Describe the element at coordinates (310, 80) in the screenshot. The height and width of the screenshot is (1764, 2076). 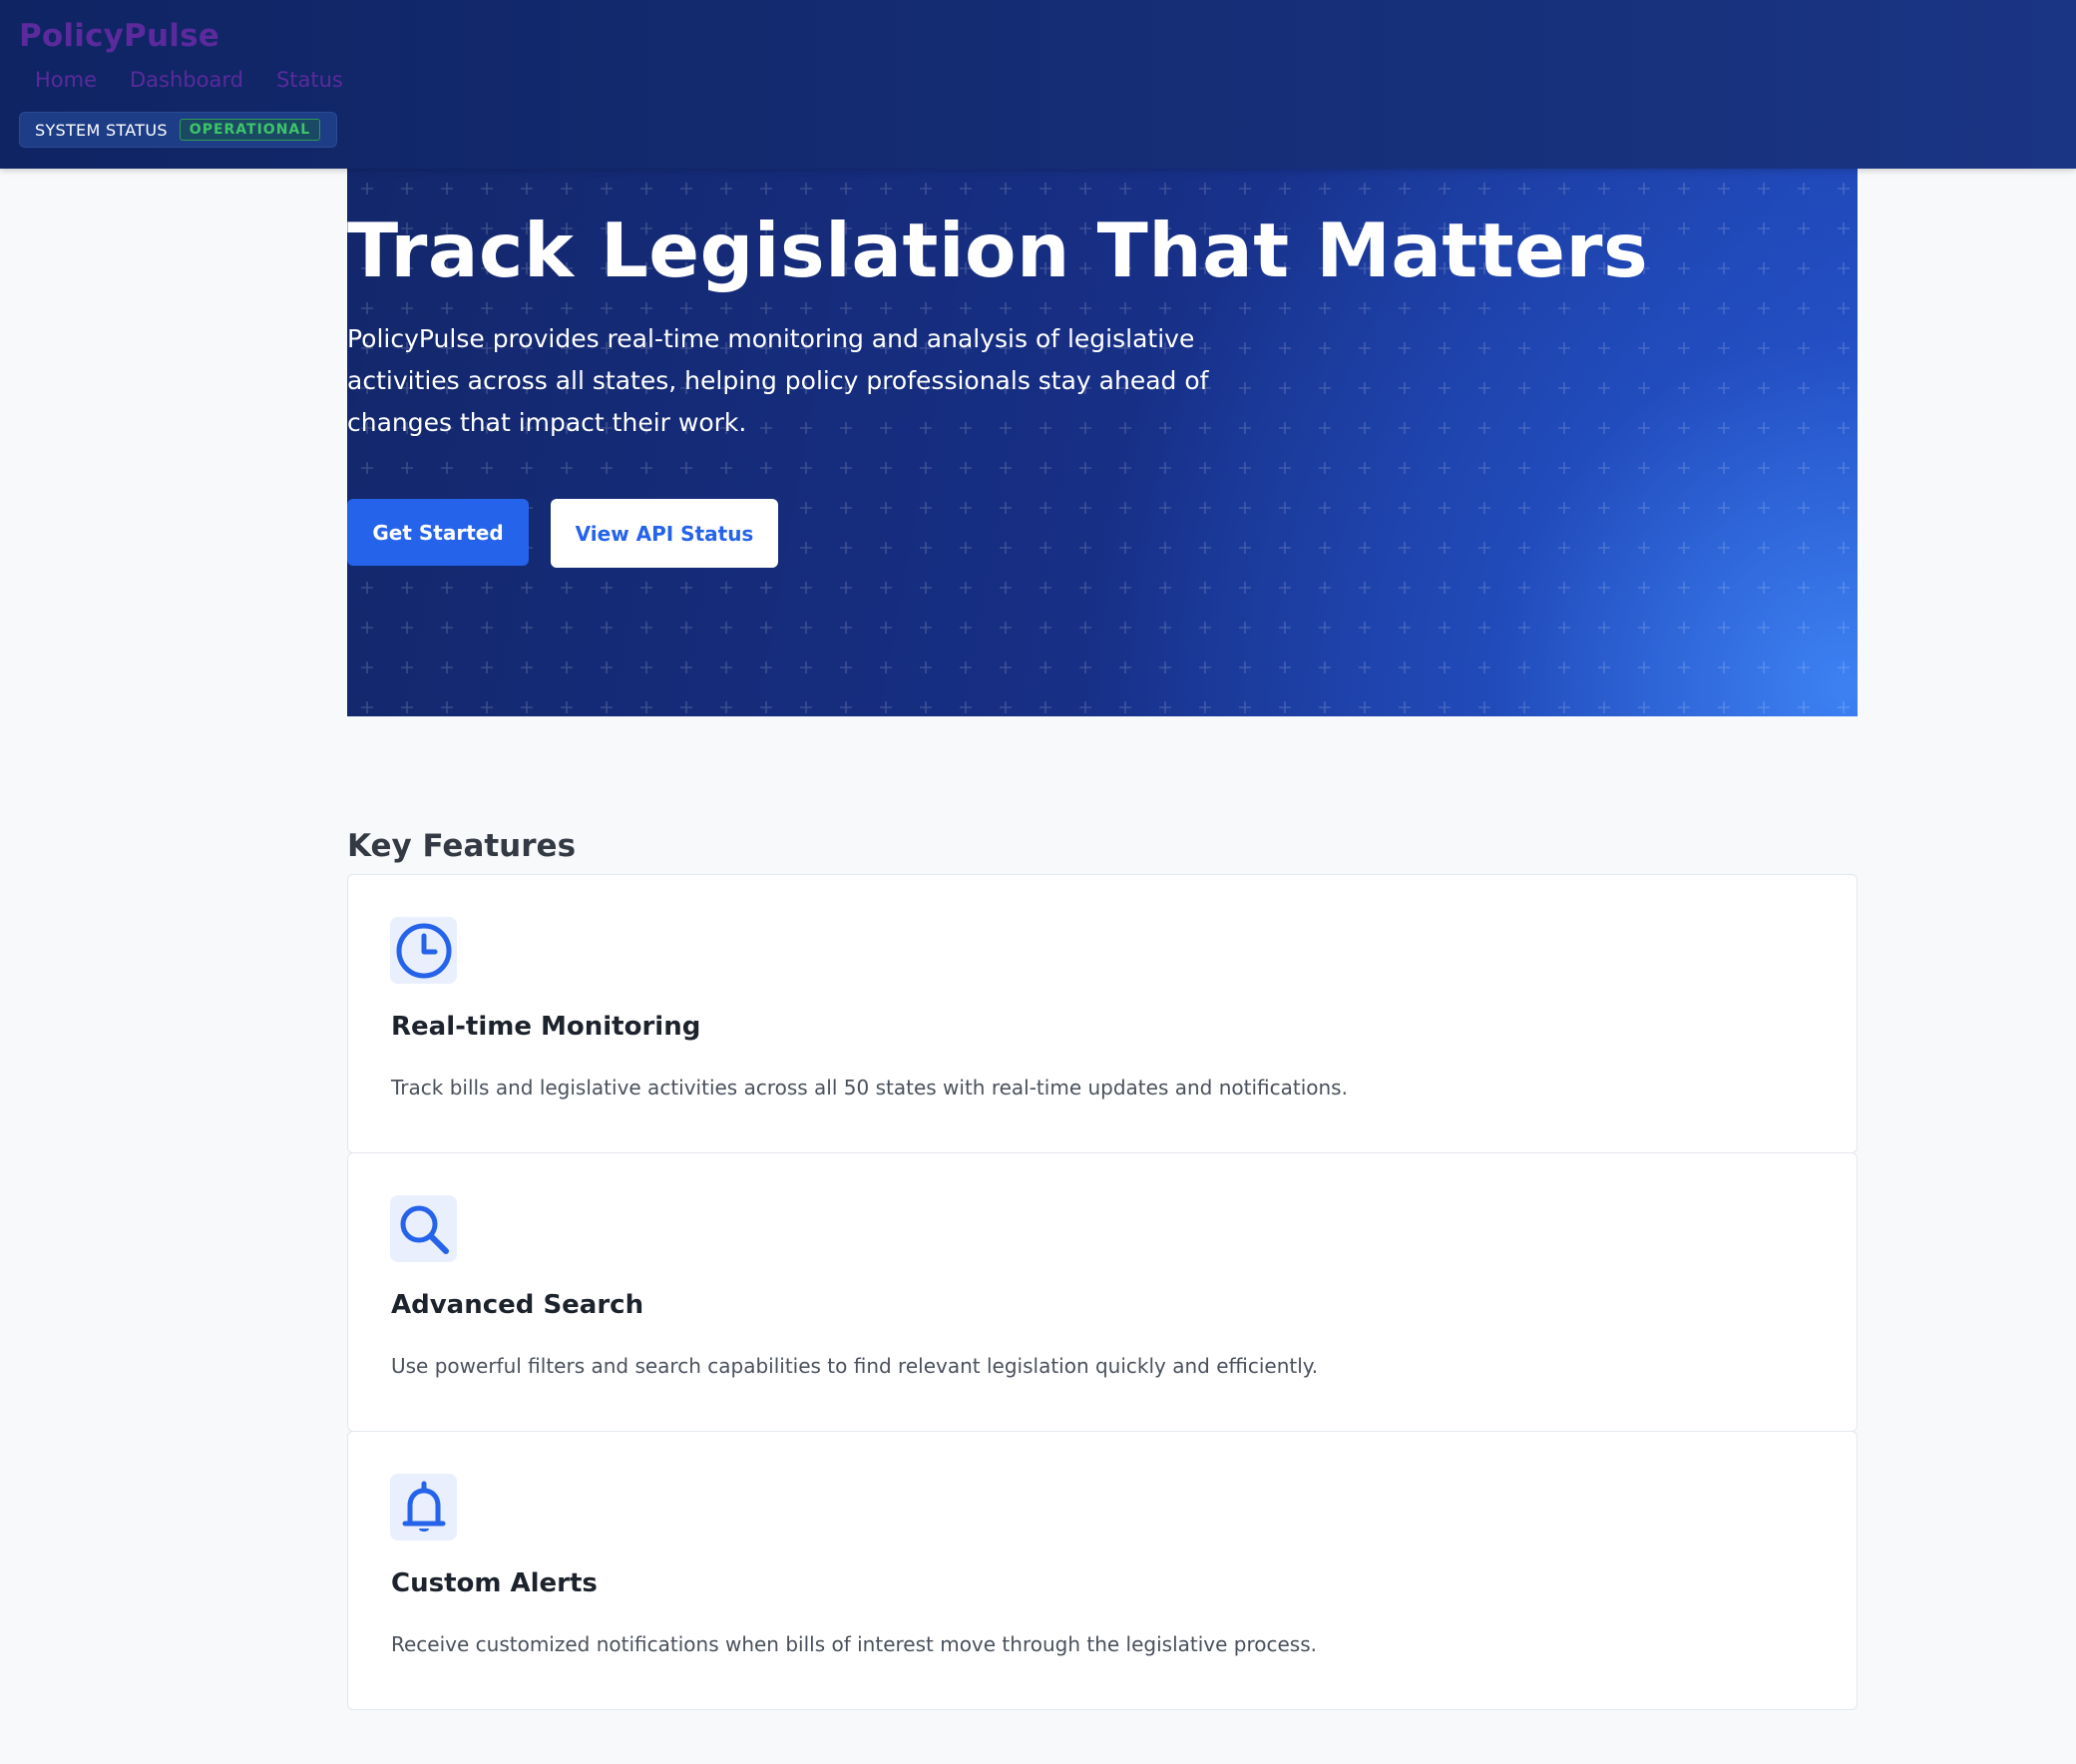
I see `nav-link-status: Status` at that location.